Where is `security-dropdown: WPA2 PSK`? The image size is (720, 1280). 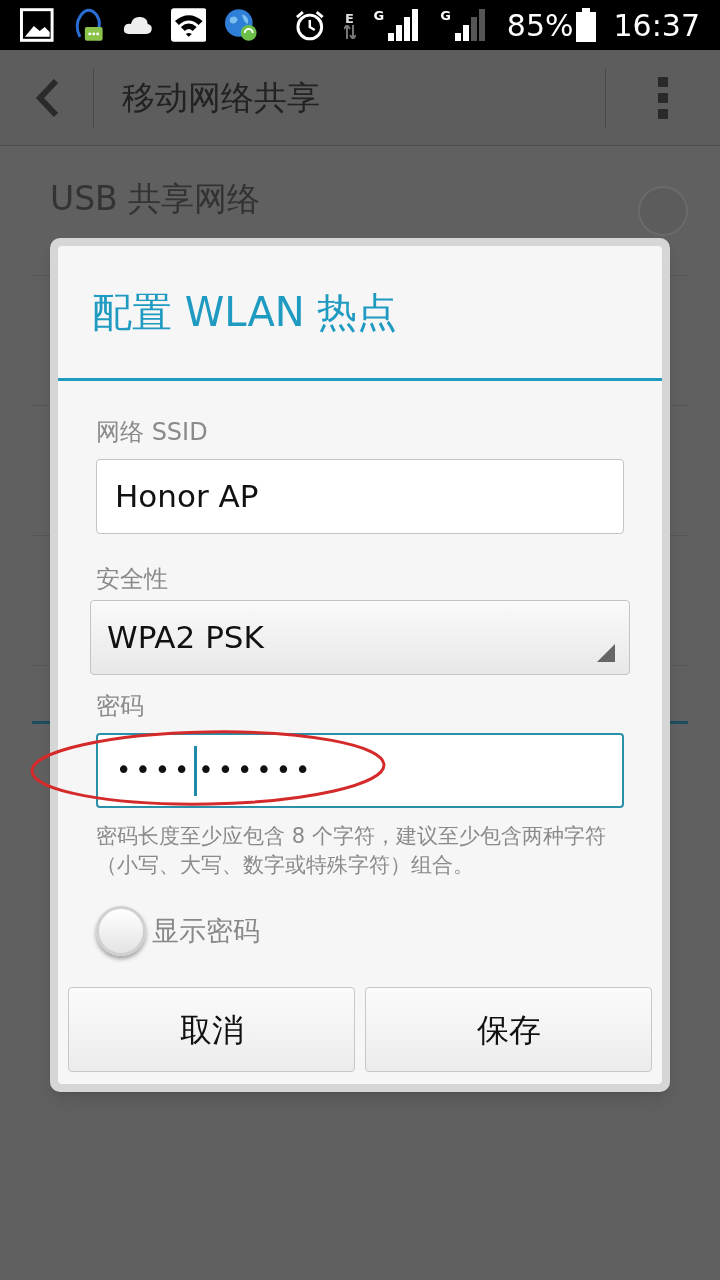 security-dropdown: WPA2 PSK is located at coordinates (360, 637).